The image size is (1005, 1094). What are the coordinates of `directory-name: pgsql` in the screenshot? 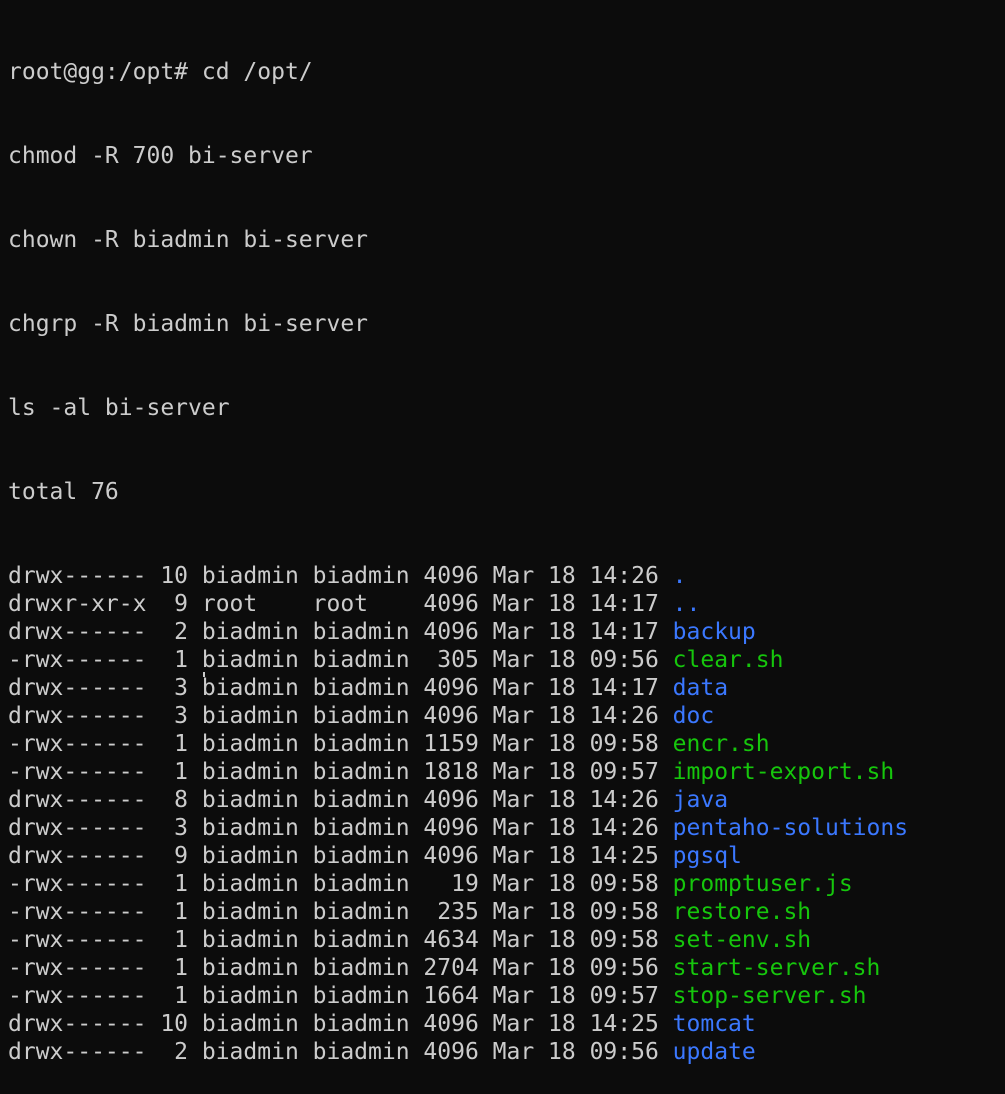 It's located at (707, 856).